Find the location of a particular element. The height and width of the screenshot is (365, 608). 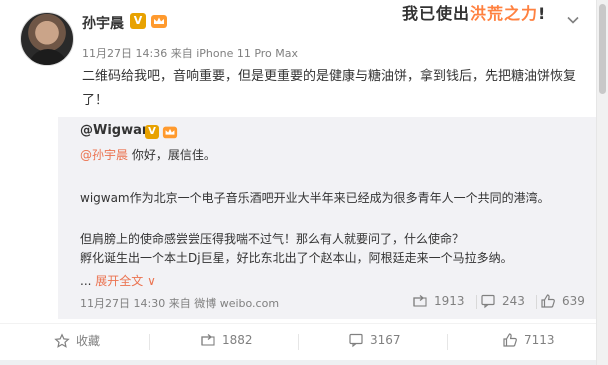

post-meta: 11月27日 14:36 来自 iPhone 11 Pro Max is located at coordinates (190, 53).